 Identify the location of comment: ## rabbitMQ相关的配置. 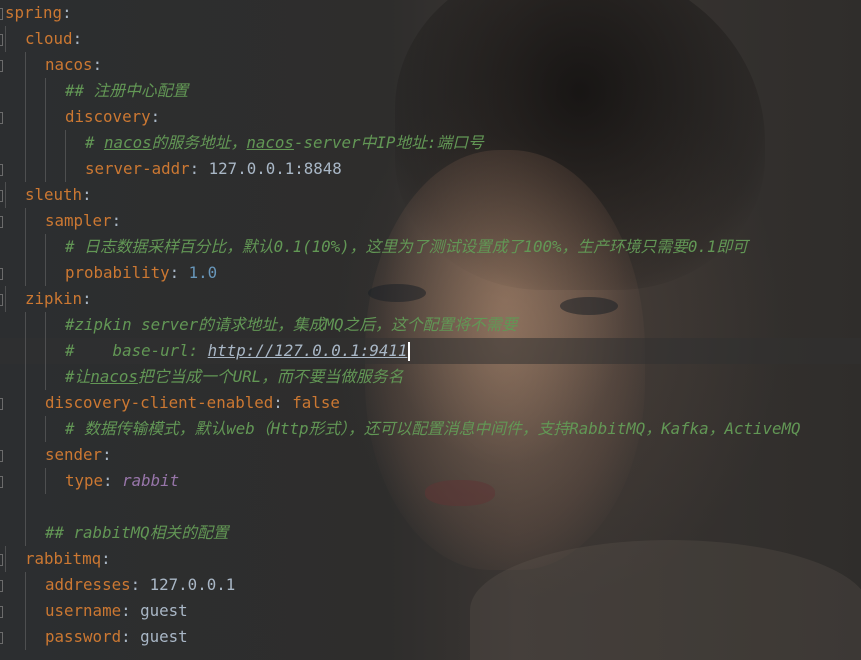
(137, 532).